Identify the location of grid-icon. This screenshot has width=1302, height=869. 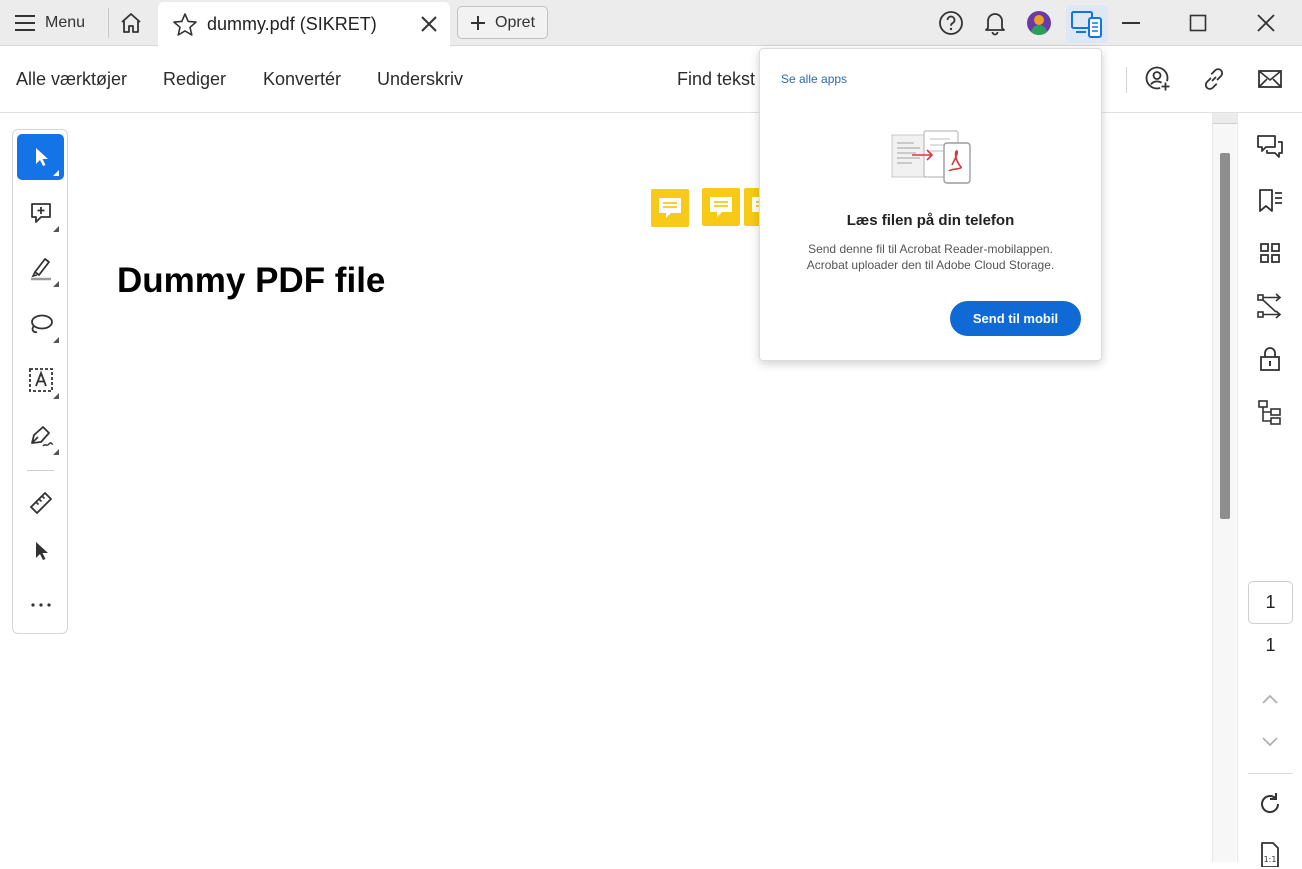
(1270, 253).